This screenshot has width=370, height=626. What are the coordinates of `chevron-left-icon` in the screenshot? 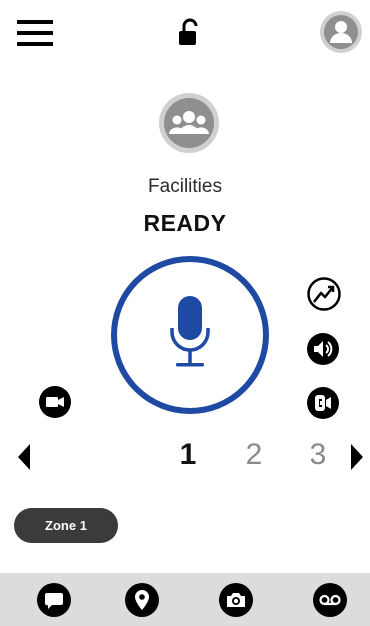 It's located at (24, 457).